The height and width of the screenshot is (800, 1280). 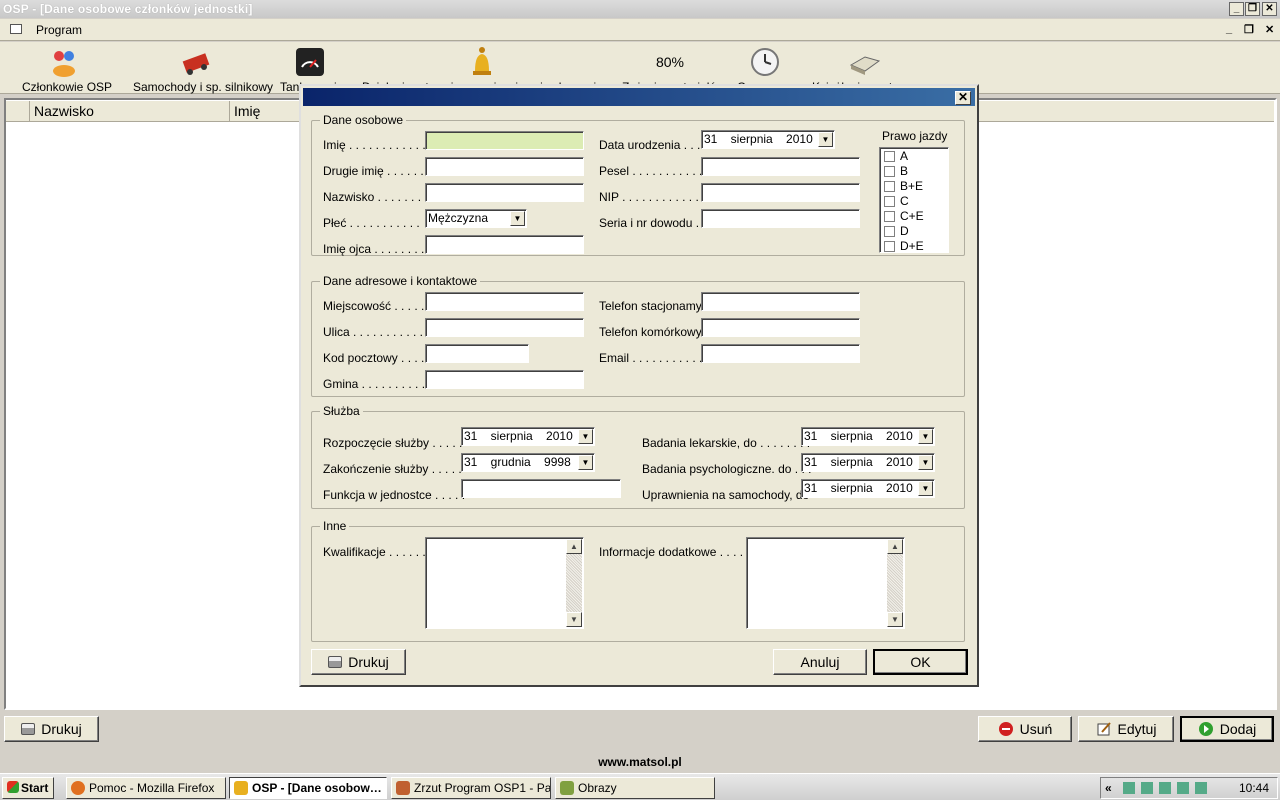 What do you see at coordinates (18, 111) in the screenshot?
I see `grid-row-header` at bounding box center [18, 111].